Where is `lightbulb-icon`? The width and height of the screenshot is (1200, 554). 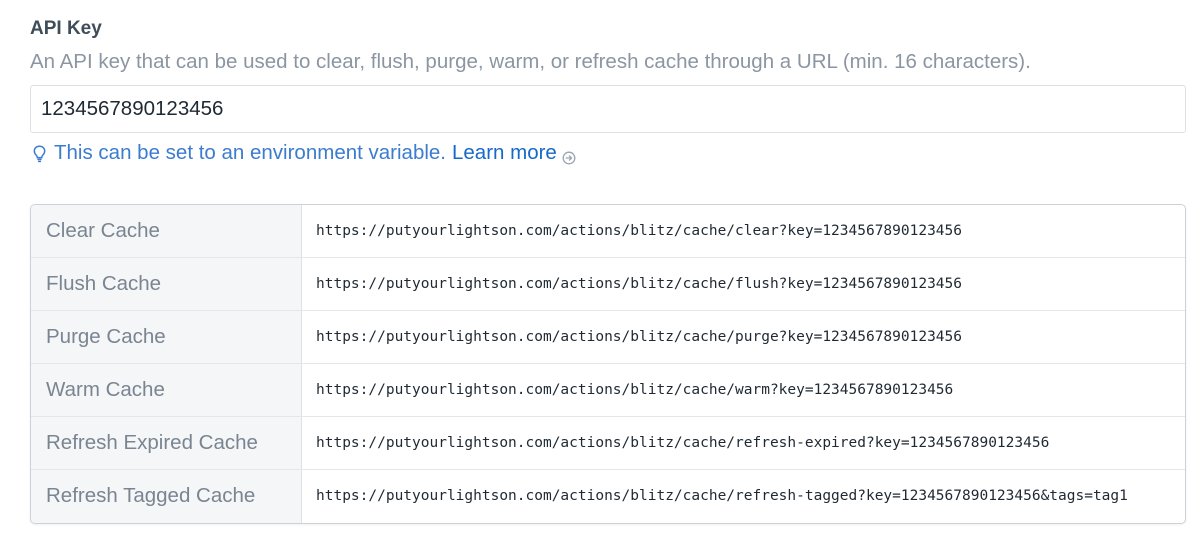 lightbulb-icon is located at coordinates (39, 153).